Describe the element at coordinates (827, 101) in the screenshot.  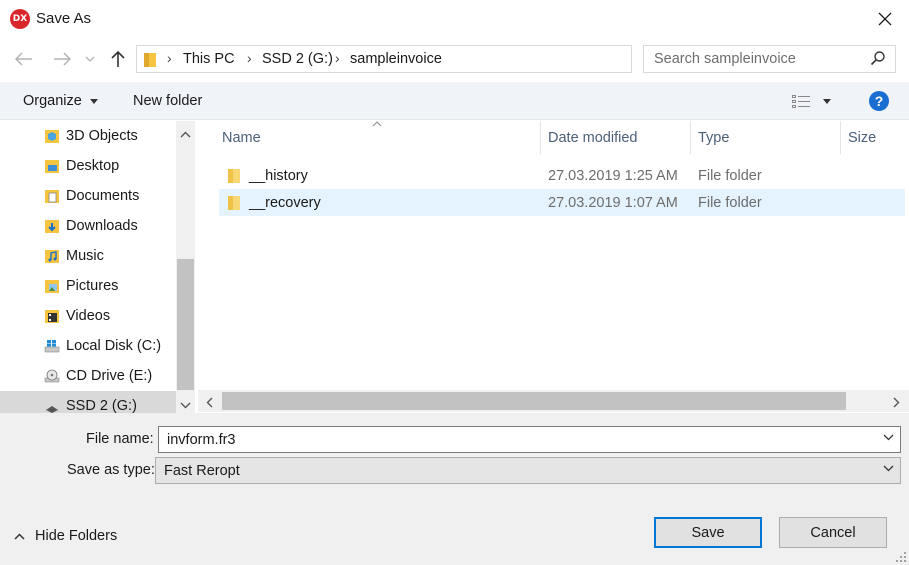
I see `caret-down-icon` at that location.